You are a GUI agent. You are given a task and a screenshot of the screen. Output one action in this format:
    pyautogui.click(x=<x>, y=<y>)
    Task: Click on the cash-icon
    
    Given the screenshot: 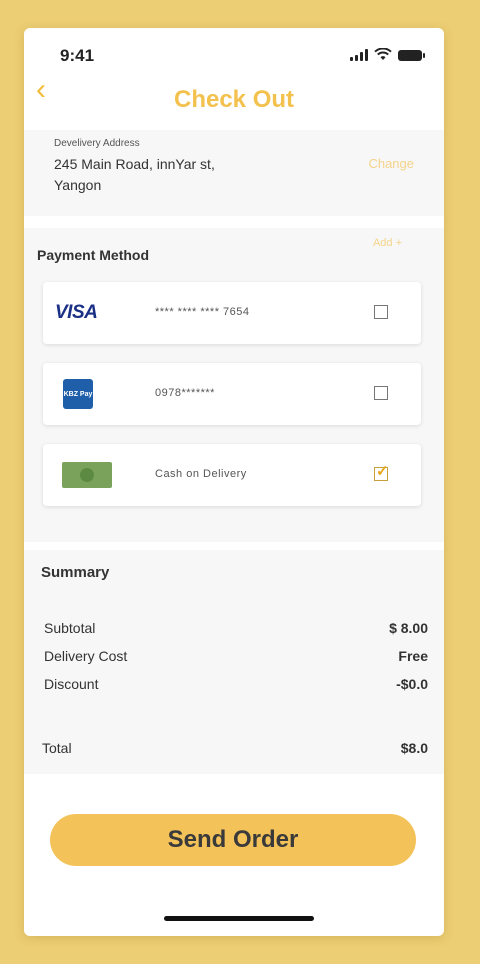 What is the action you would take?
    pyautogui.click(x=85, y=475)
    